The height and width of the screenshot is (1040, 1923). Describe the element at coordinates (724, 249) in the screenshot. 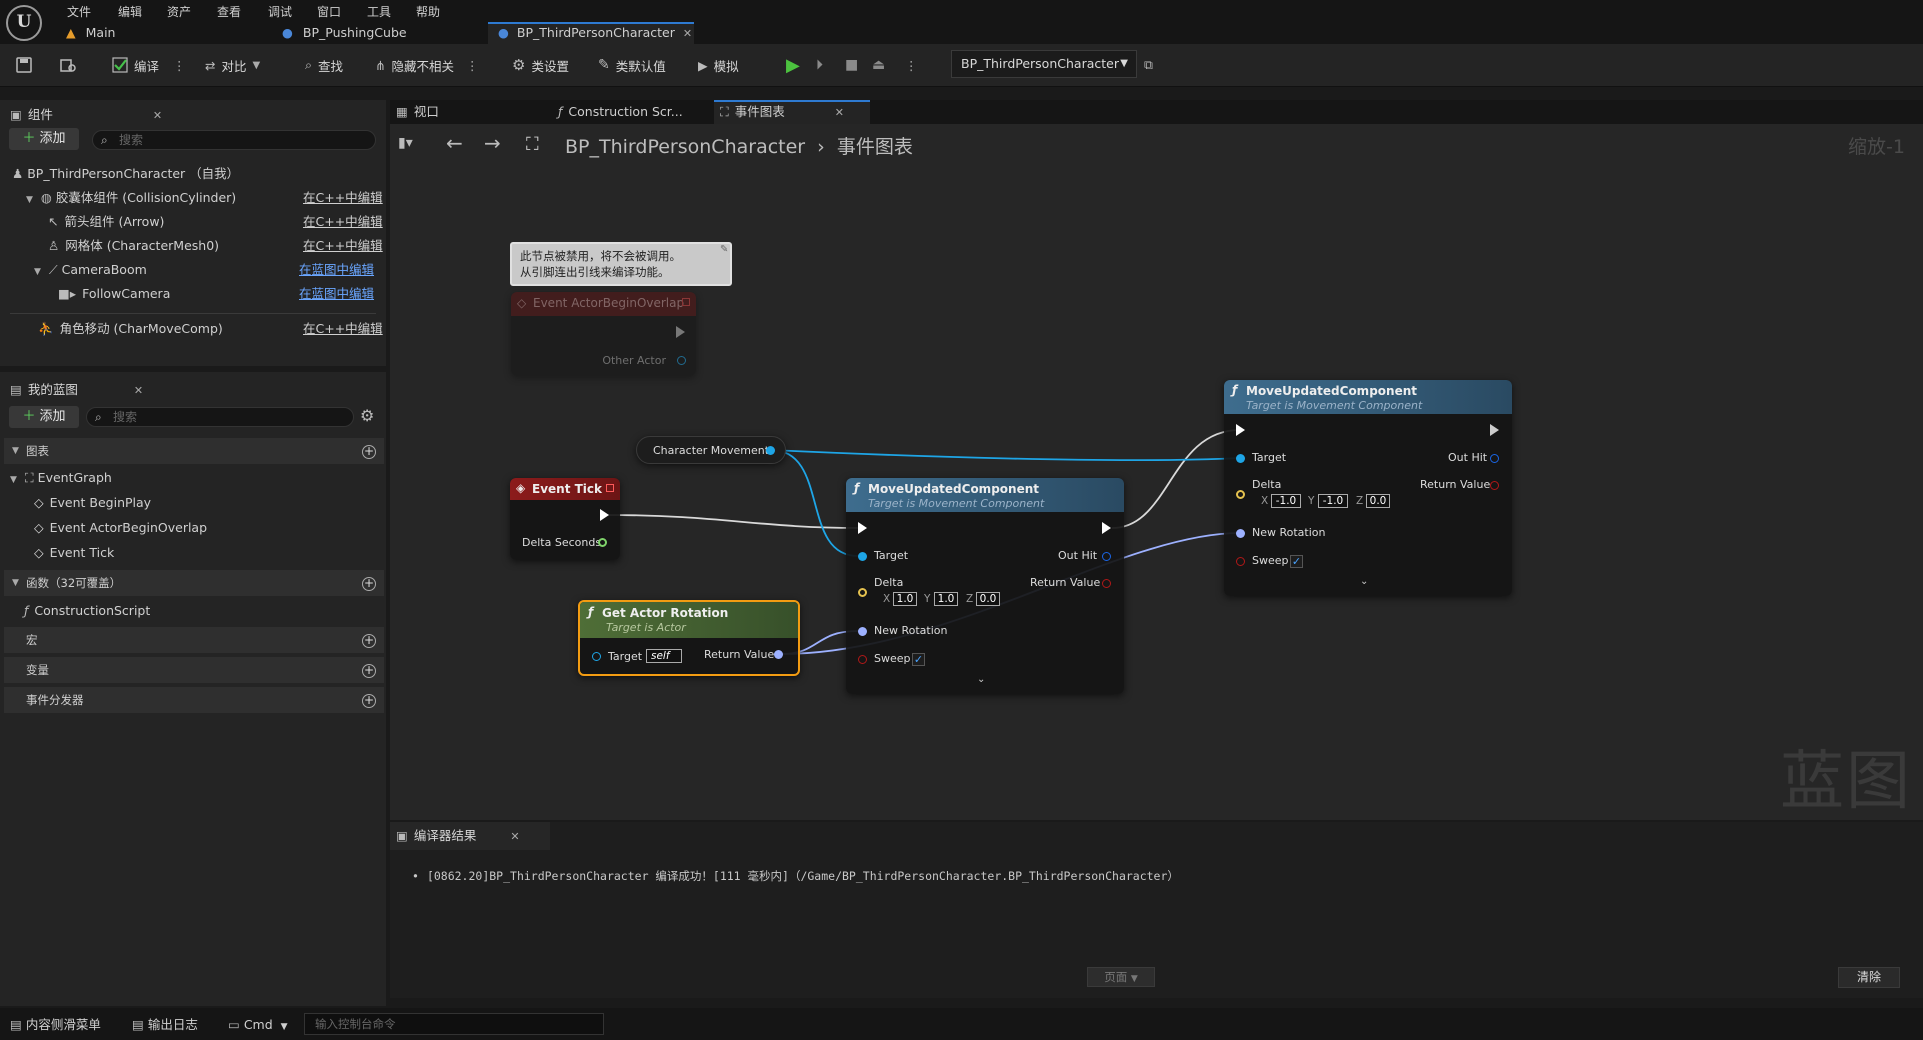

I see `pin-icon: ✎` at that location.